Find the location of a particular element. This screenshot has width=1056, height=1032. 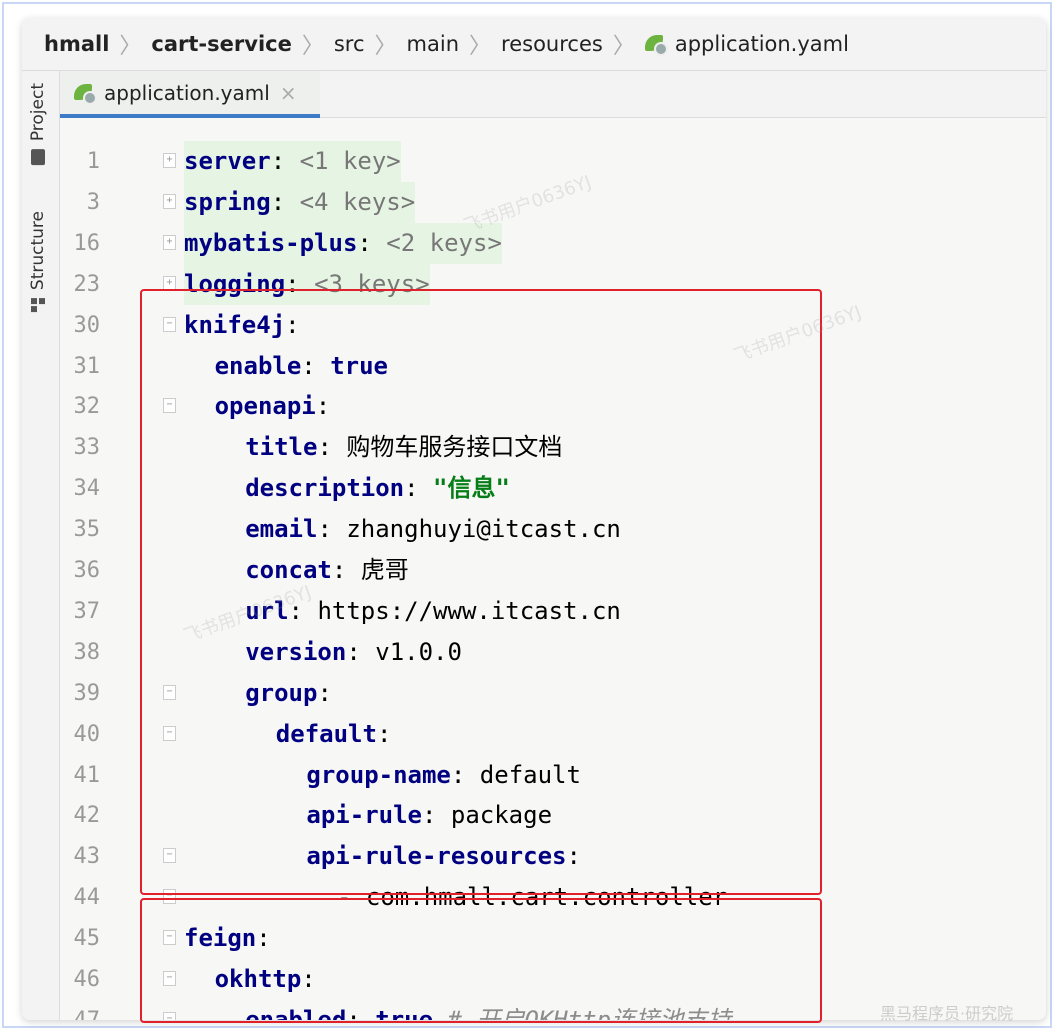

line-number: 46 is located at coordinates (87, 979).